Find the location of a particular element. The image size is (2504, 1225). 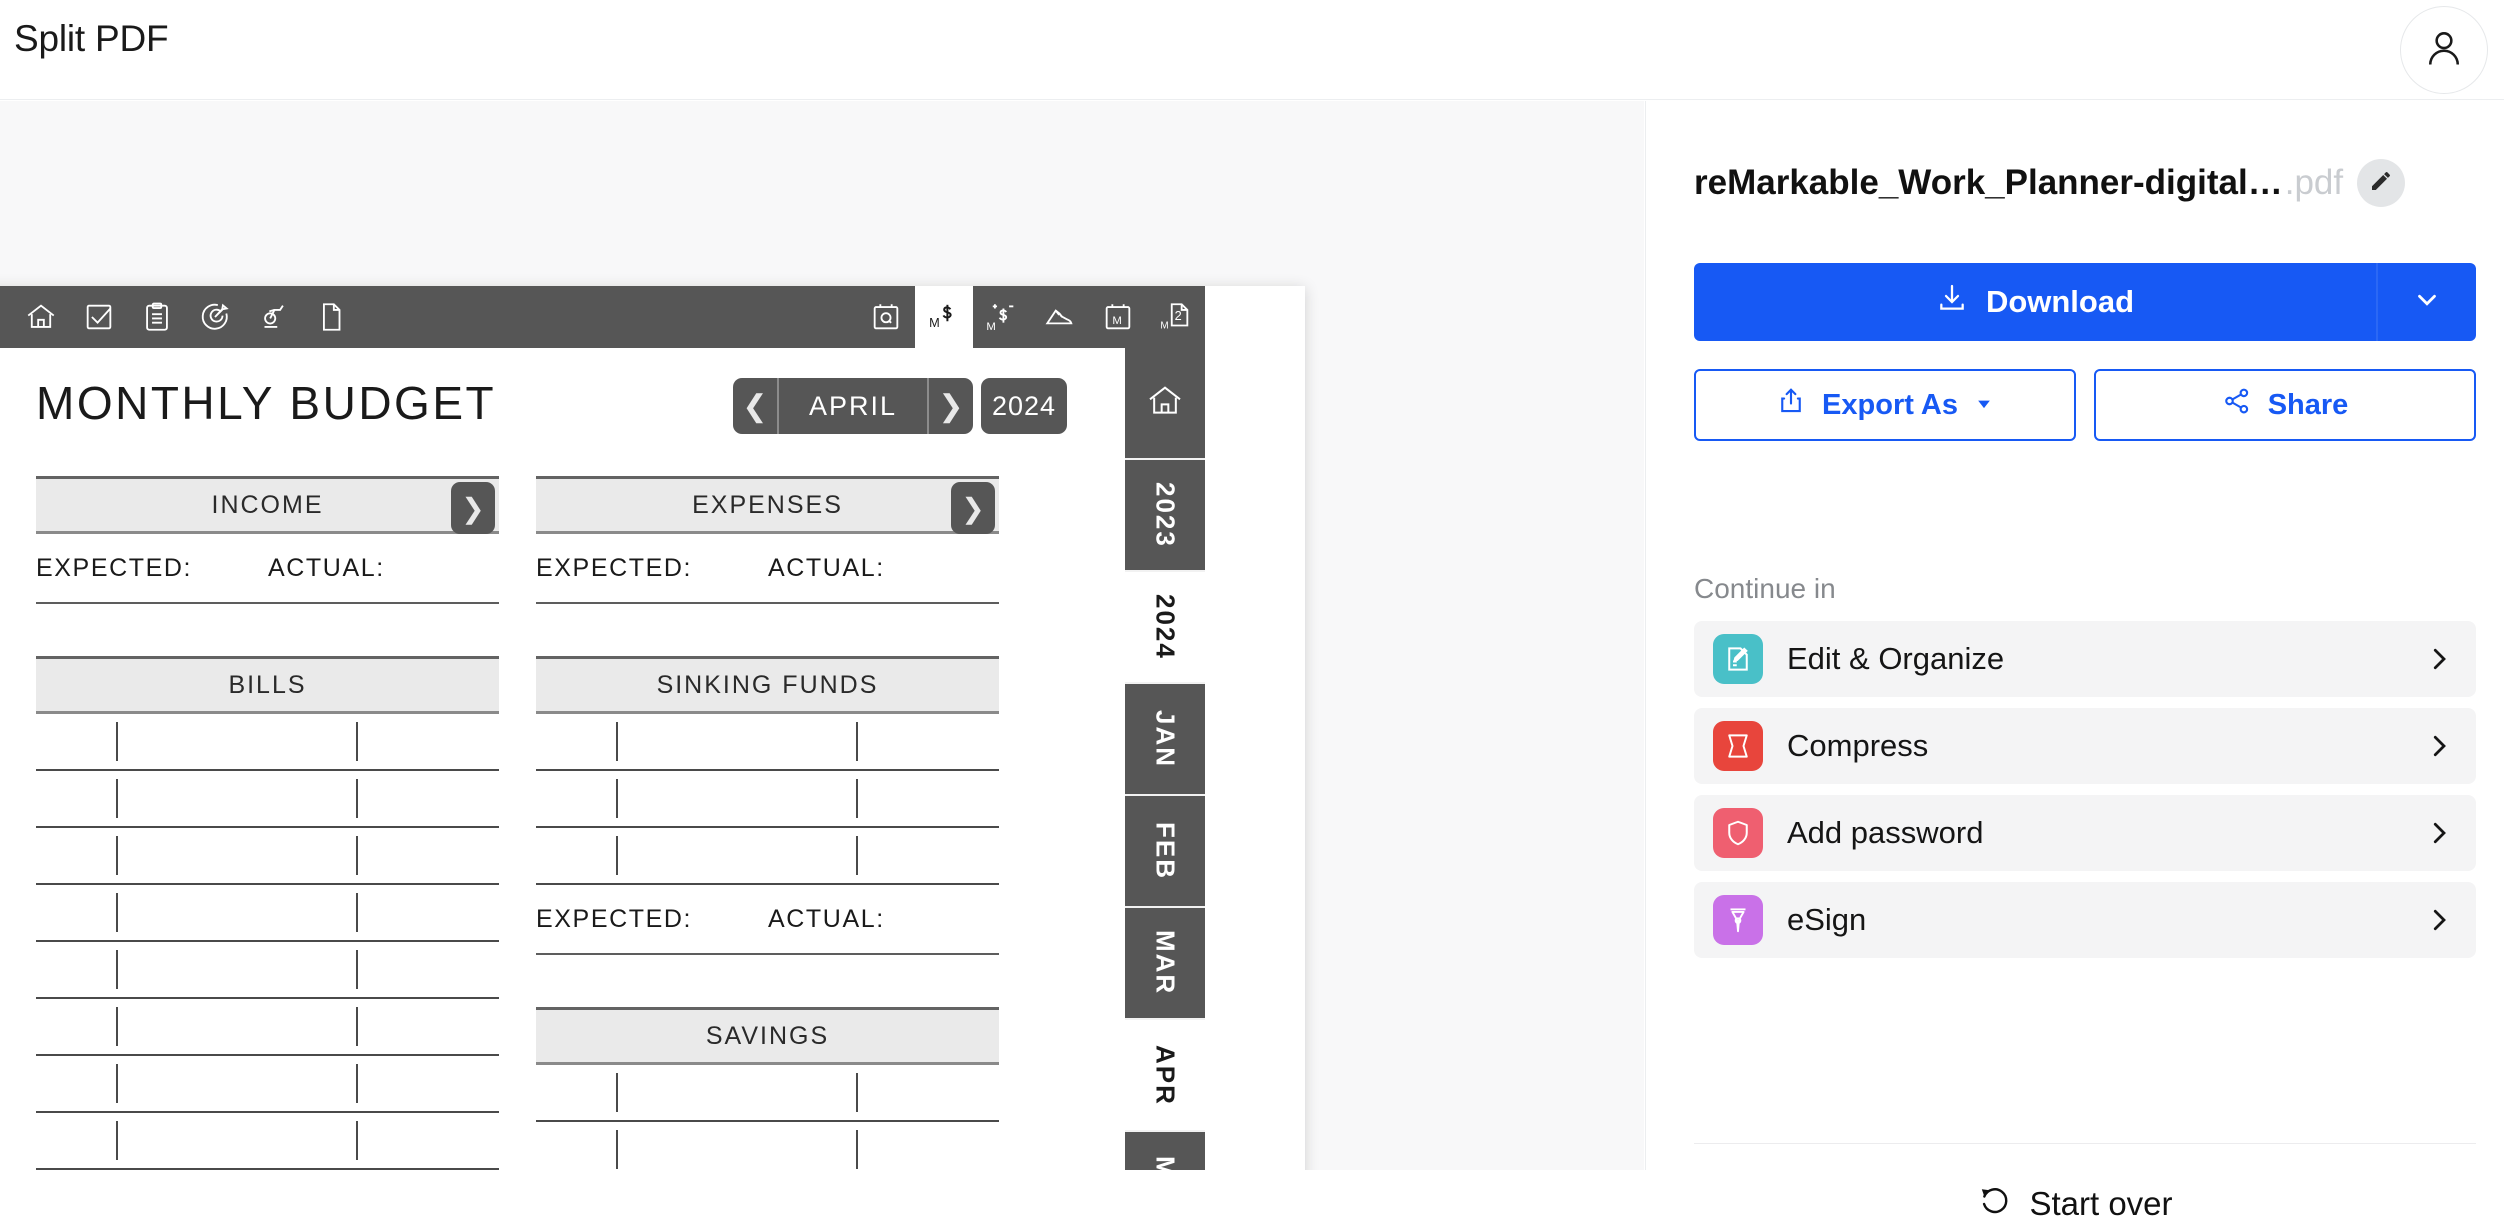

side-tab-may: MAY is located at coordinates (1165, 1151).